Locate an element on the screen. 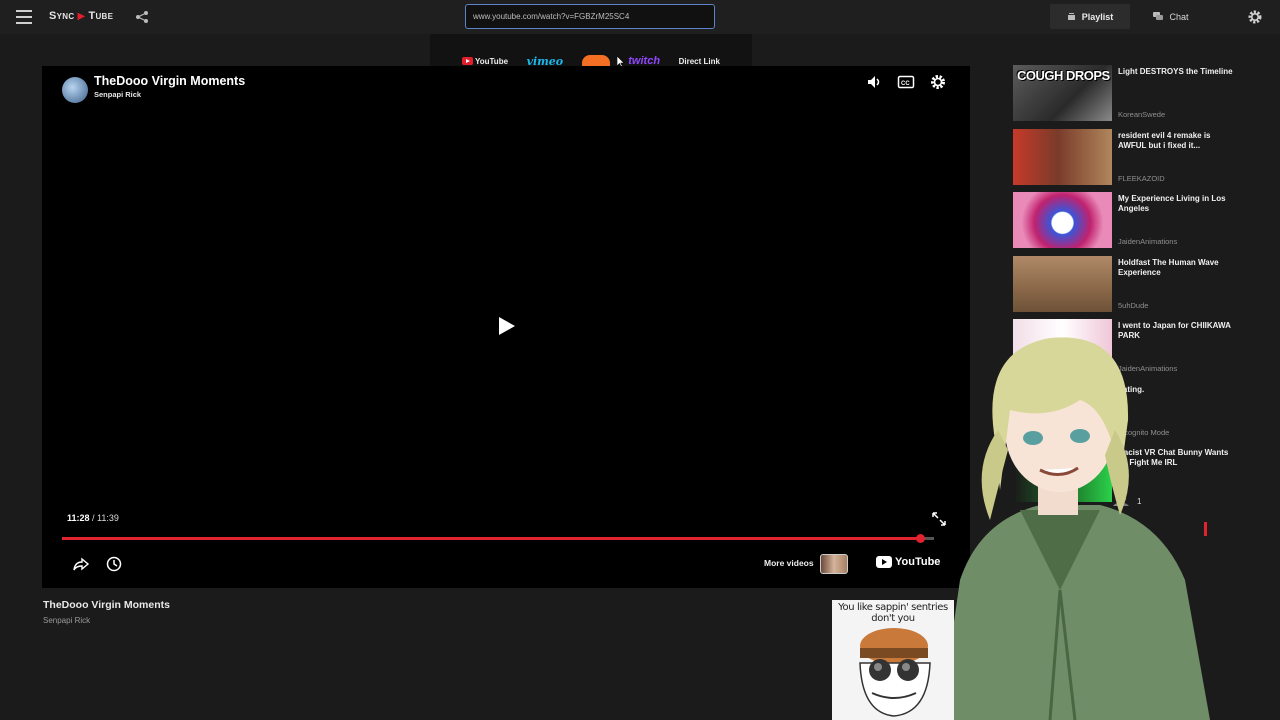 The image size is (1280, 720). app-logo: Sync ▶ Tube is located at coordinates (81, 16).